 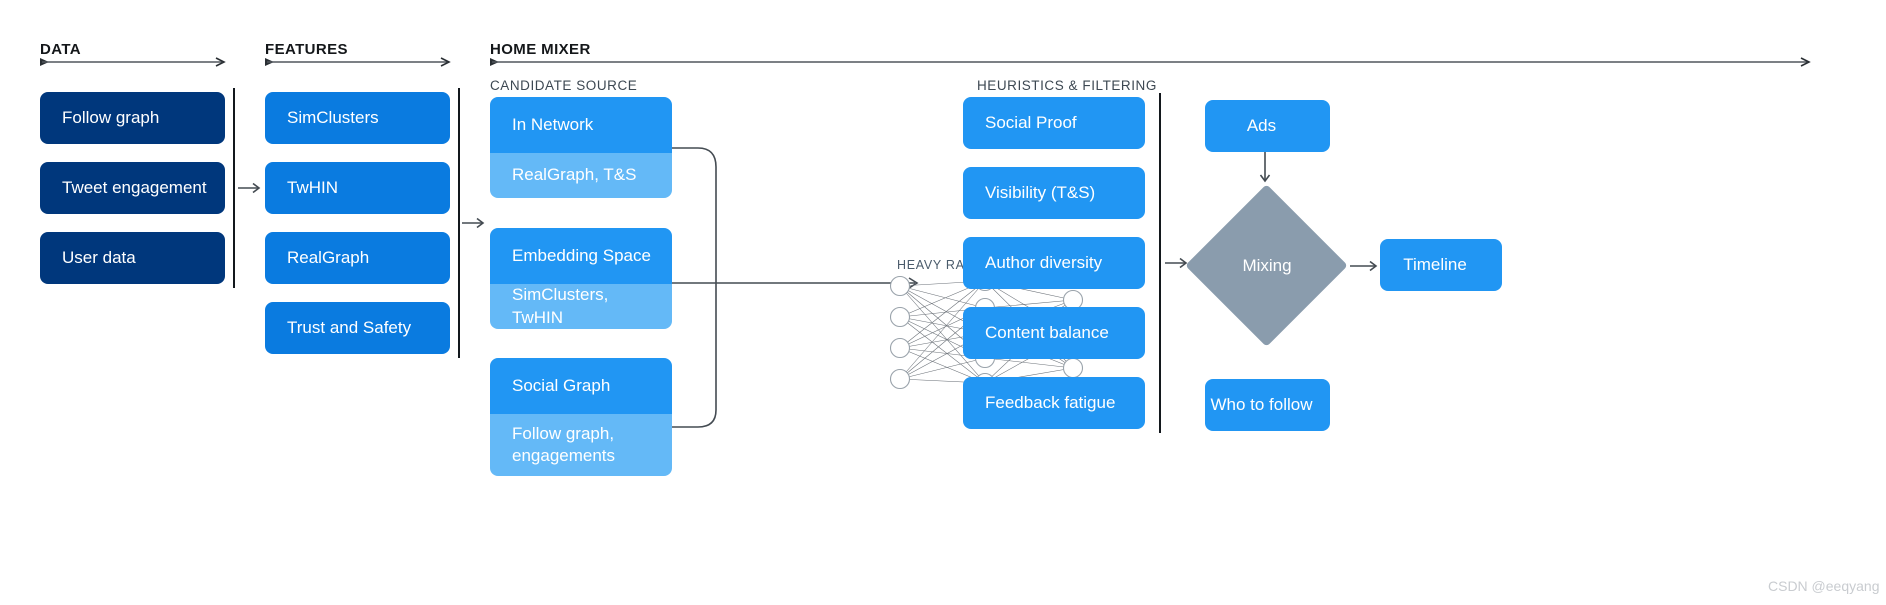 I want to click on feature-box-simclusters: SimClusters, so click(x=357, y=118).